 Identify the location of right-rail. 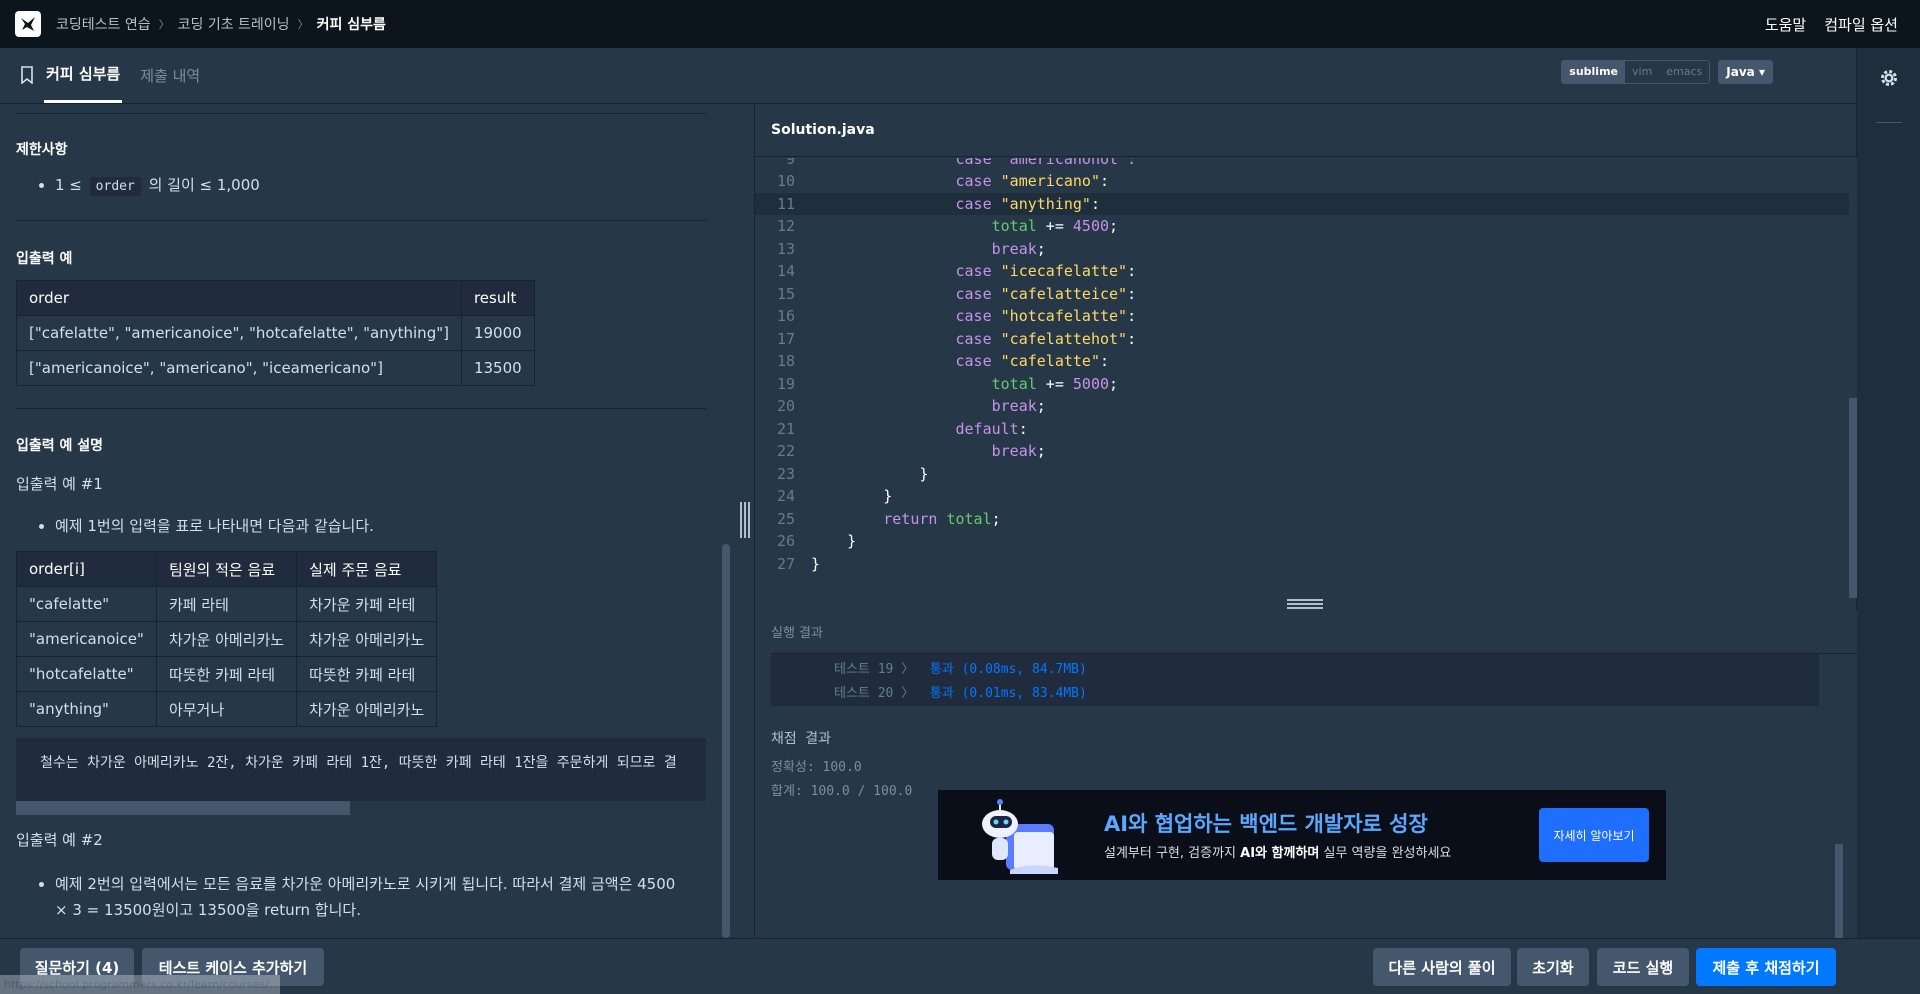
(1888, 493).